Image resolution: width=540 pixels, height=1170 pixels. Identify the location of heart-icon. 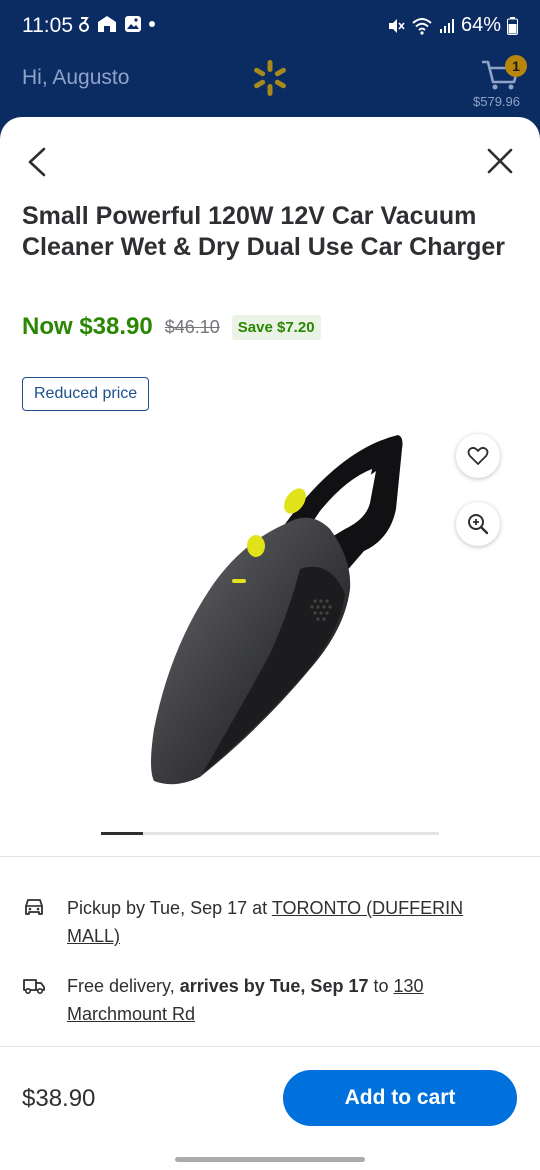
(478, 455).